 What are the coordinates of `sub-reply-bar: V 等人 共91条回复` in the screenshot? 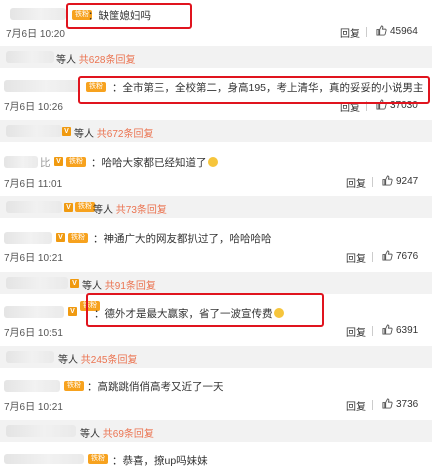 It's located at (216, 283).